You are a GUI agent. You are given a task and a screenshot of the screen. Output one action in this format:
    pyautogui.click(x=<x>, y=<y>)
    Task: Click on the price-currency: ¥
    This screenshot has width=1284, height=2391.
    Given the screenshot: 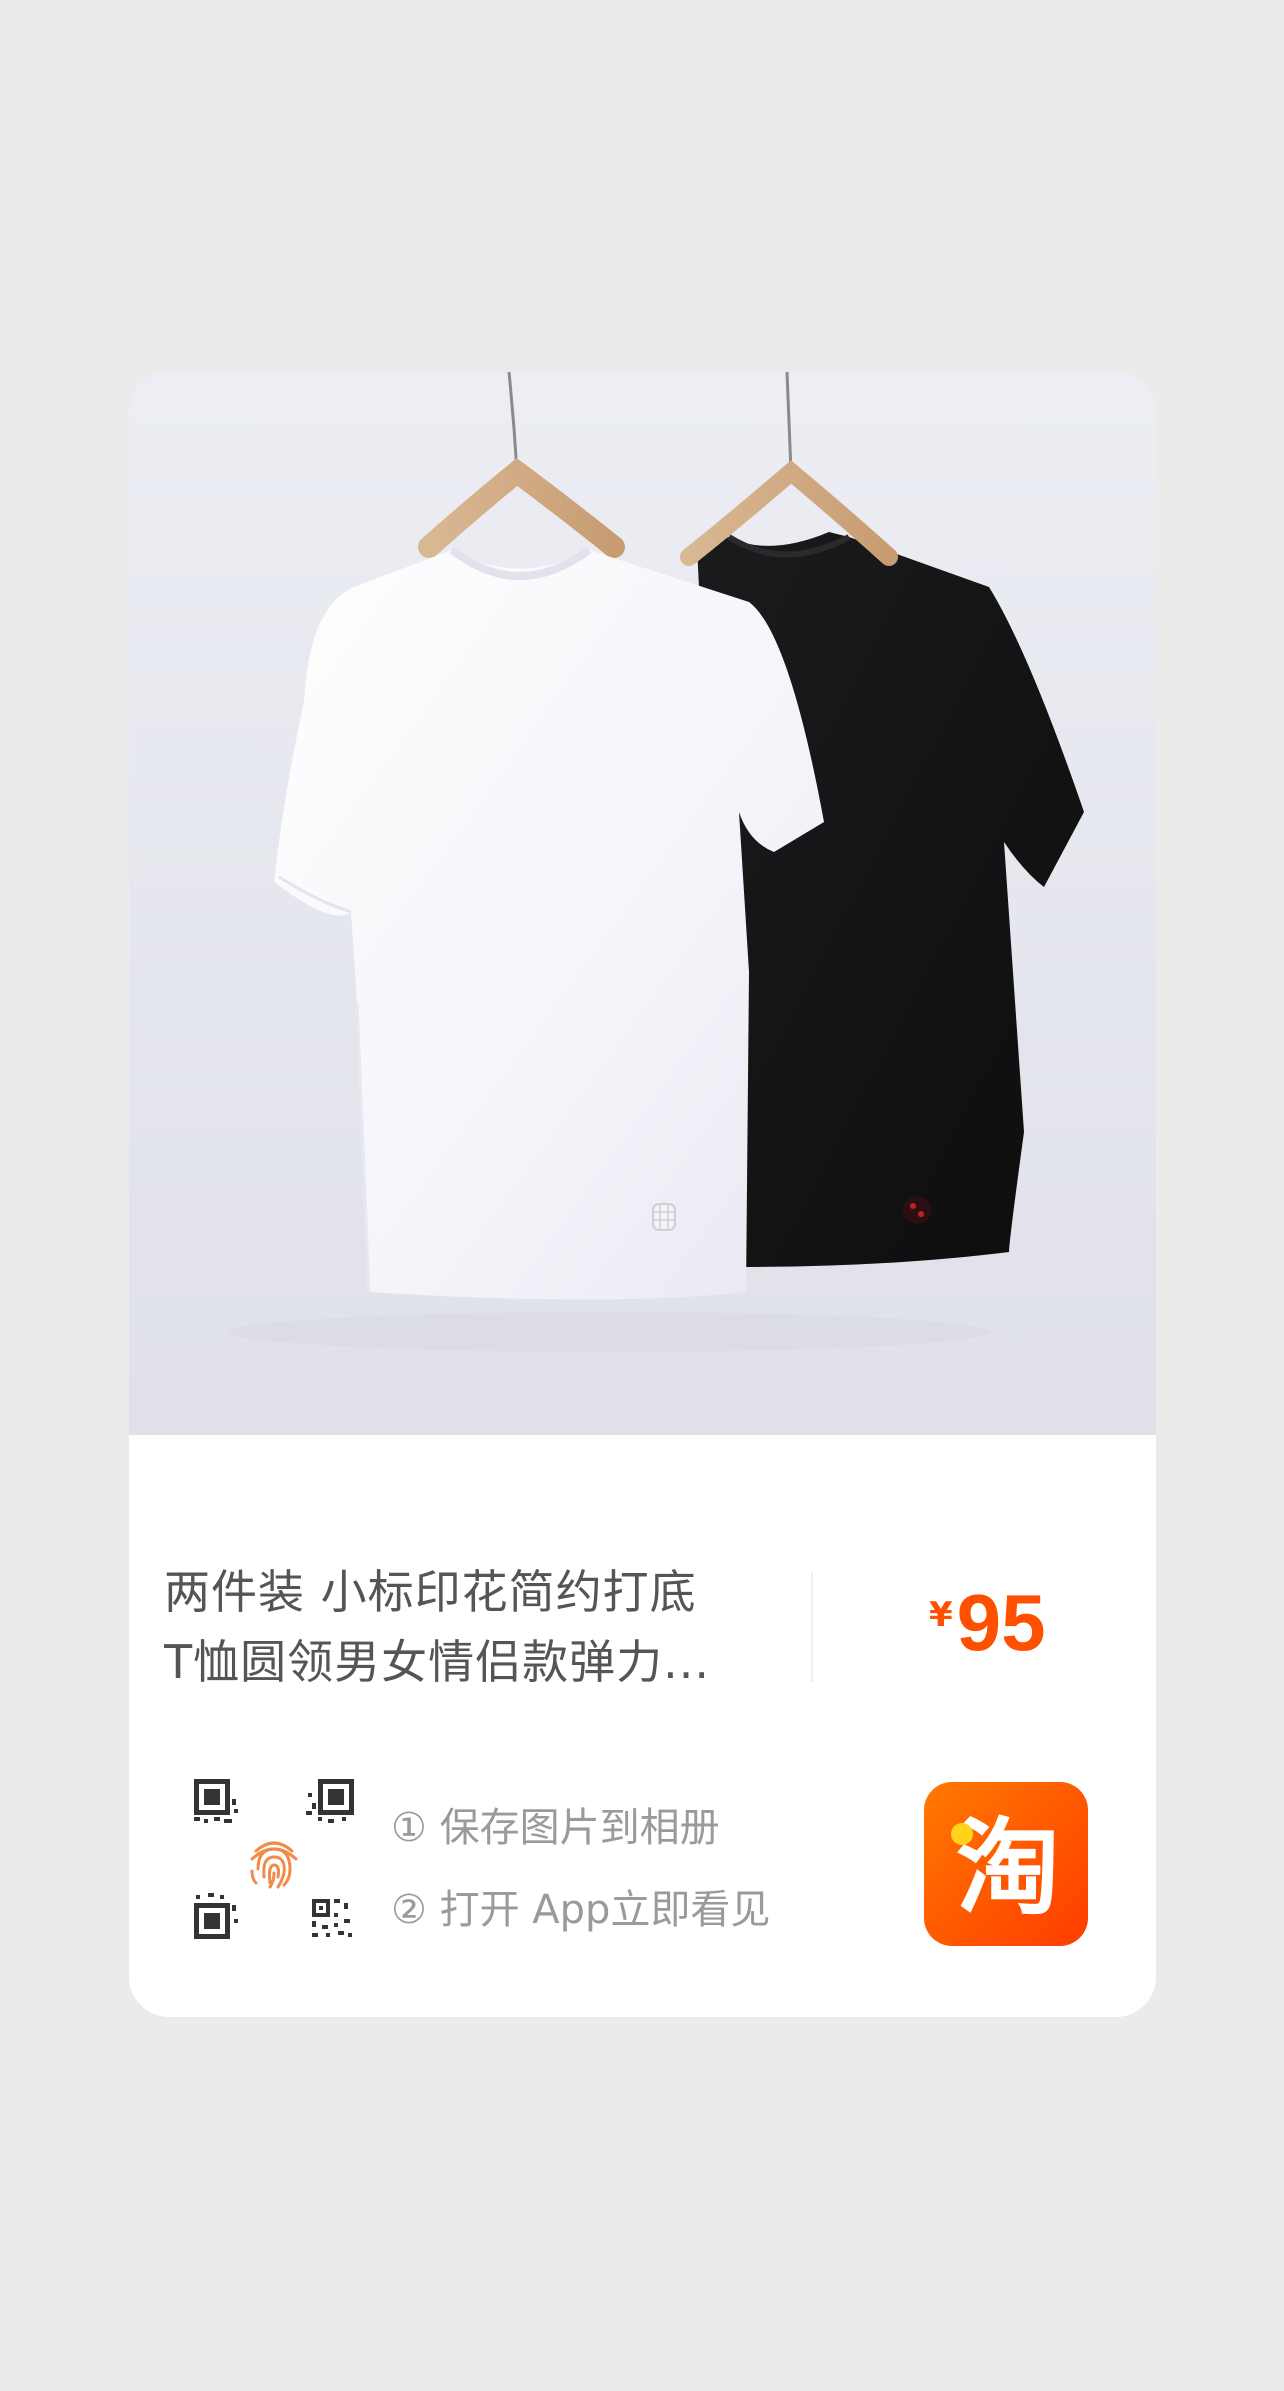 What is the action you would take?
    pyautogui.click(x=941, y=1615)
    